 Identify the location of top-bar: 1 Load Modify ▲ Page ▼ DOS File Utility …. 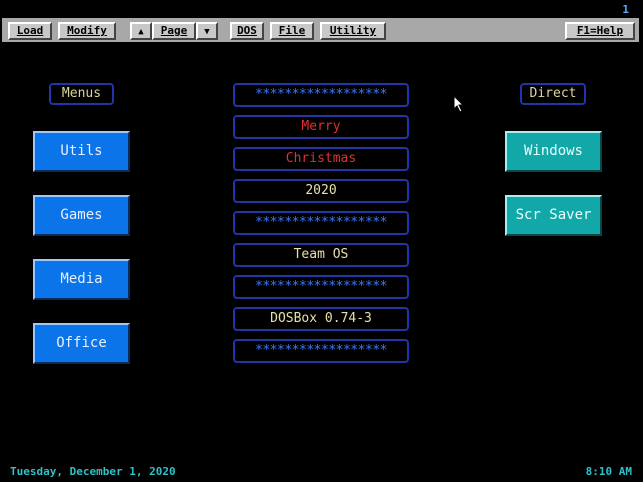
(321, 21).